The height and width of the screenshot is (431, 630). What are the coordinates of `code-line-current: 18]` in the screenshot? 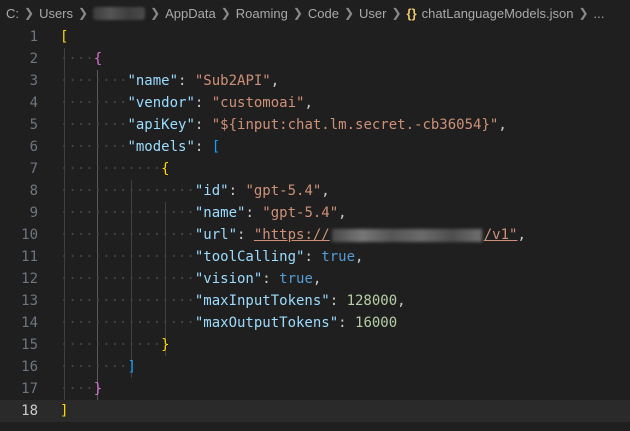 It's located at (315, 411).